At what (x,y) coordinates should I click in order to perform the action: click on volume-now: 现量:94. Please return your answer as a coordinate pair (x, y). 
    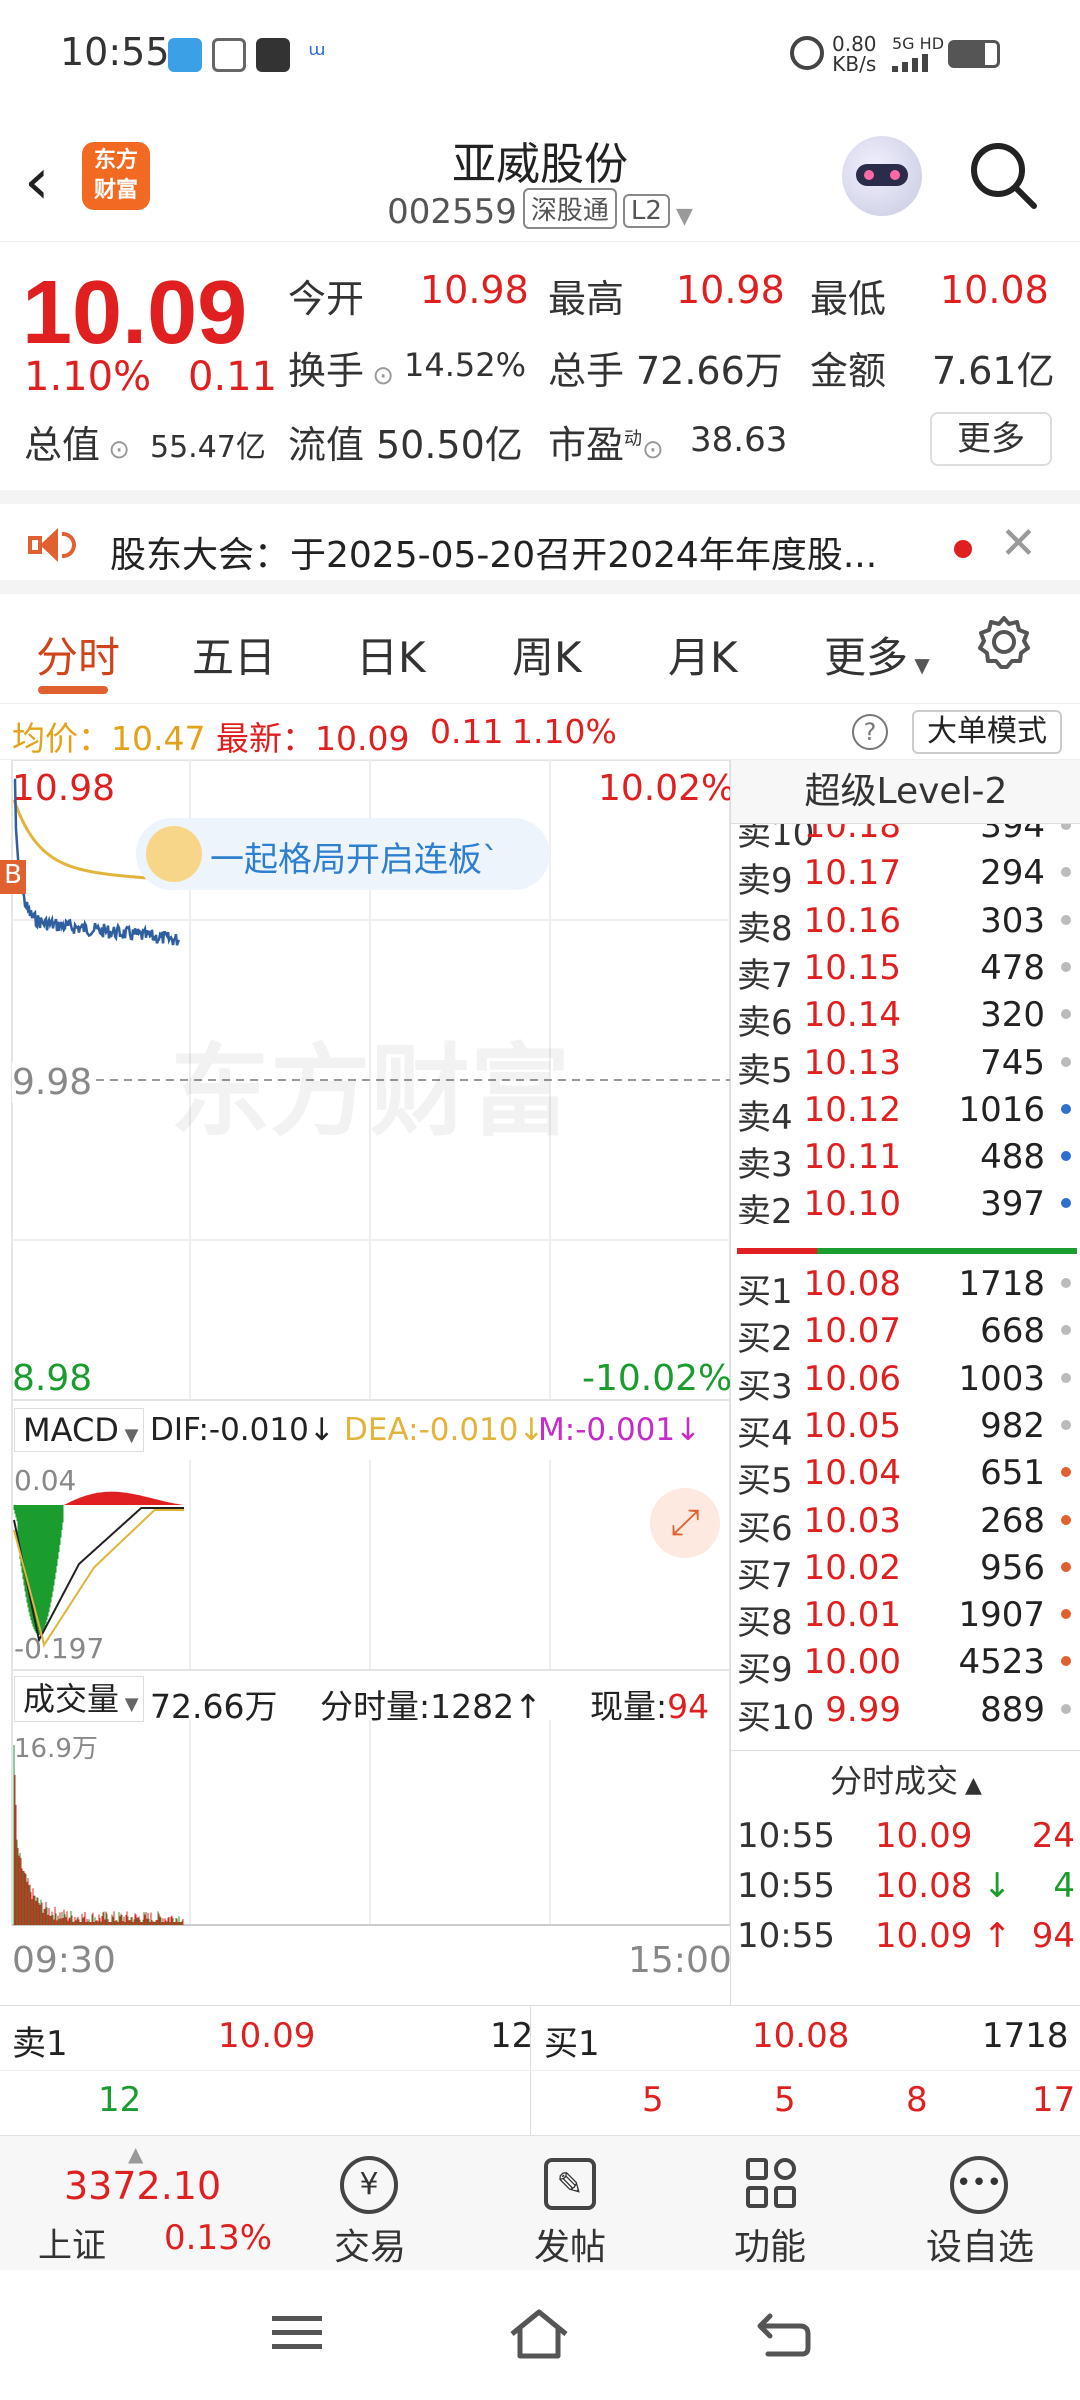
    Looking at the image, I should click on (649, 1704).